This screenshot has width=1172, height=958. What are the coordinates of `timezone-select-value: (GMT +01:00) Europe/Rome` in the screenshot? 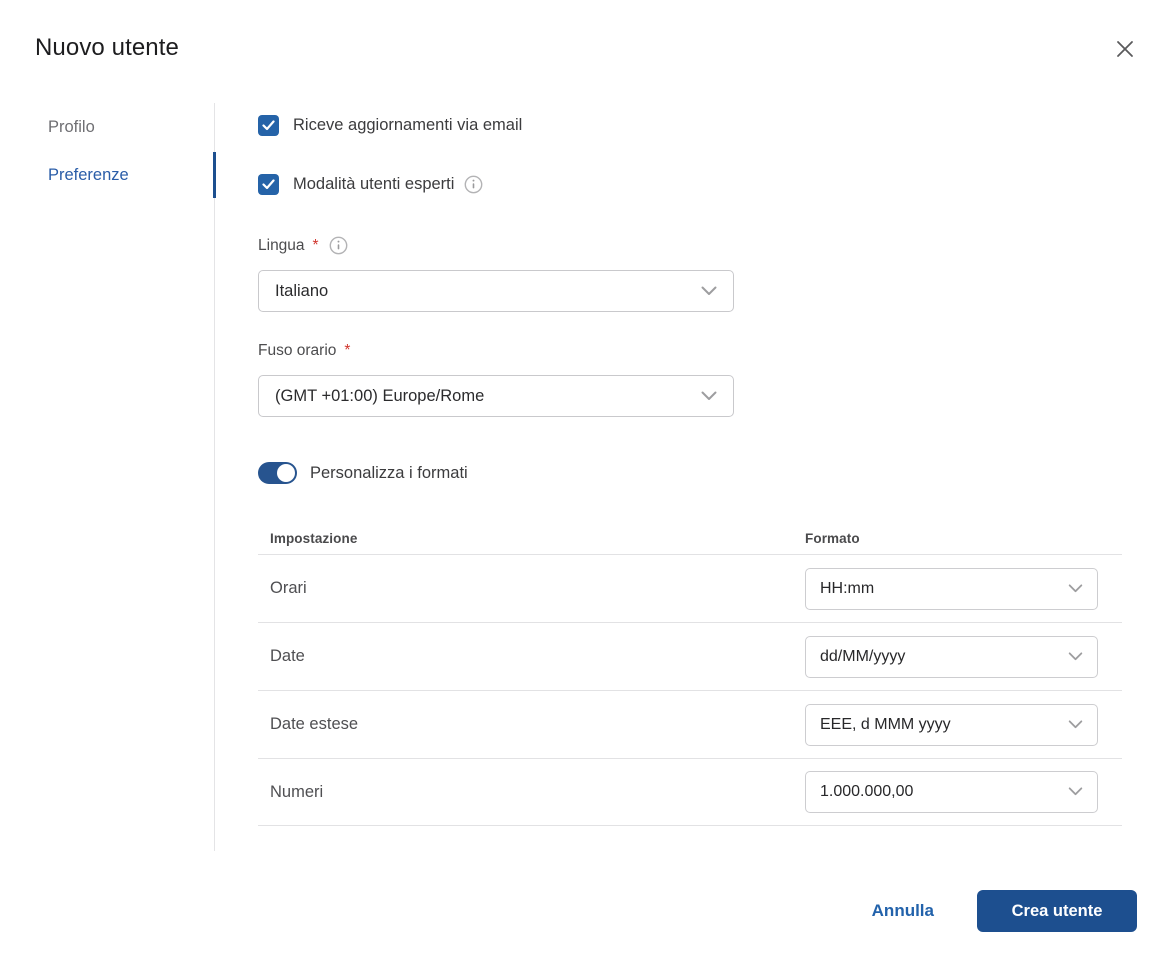 It's located at (380, 395).